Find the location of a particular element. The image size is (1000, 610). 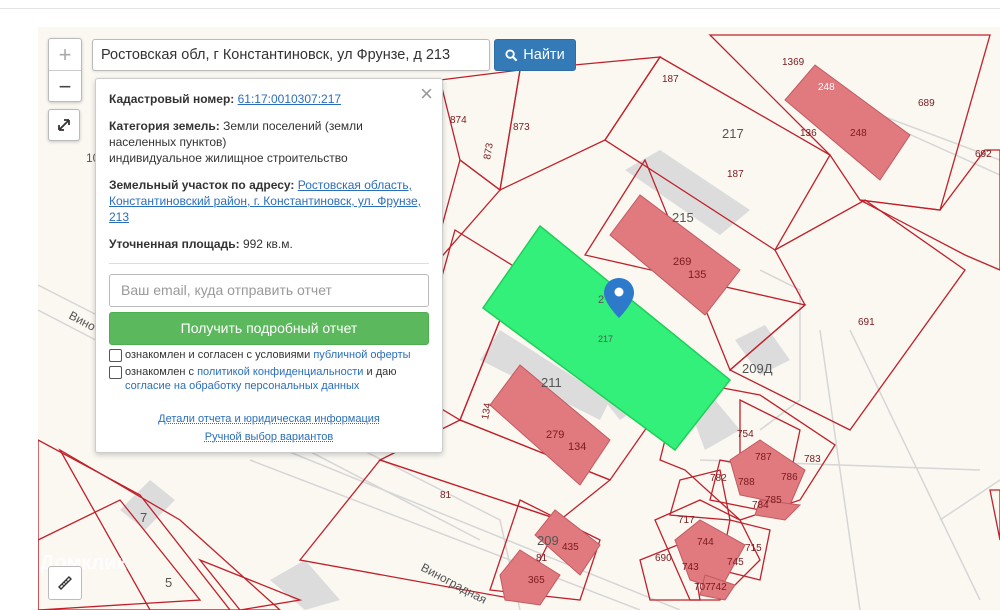

map-label: 7 is located at coordinates (143, 517).